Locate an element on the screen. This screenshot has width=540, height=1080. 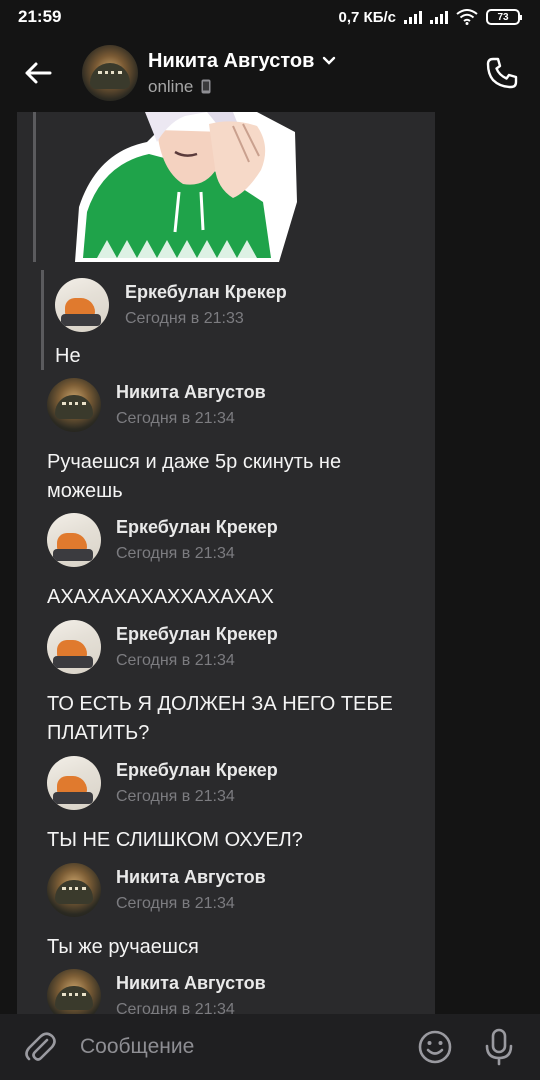
message-text: ТЫ НЕ СЛИШКОМ ОХУЕЛ? is located at coordinates (175, 840).